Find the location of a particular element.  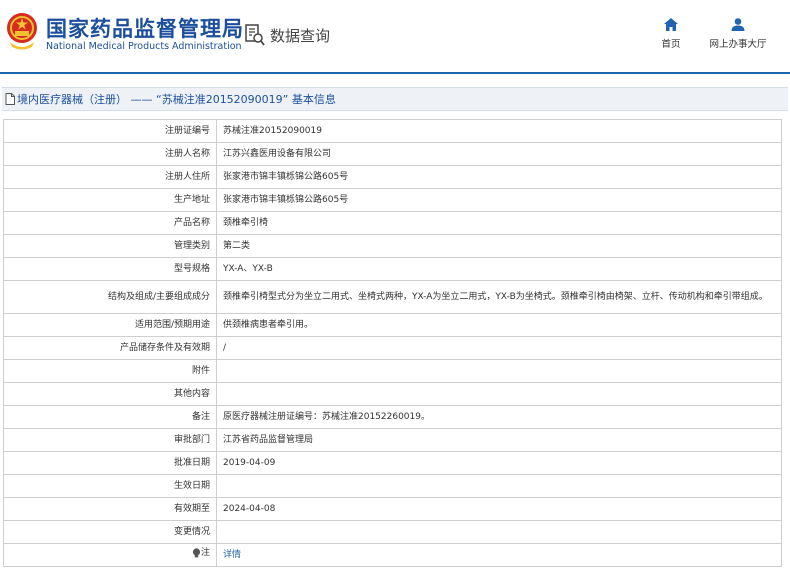

table-row: 注册人住所 张家港市锦丰镇栎锦公路605号 is located at coordinates (392, 177).